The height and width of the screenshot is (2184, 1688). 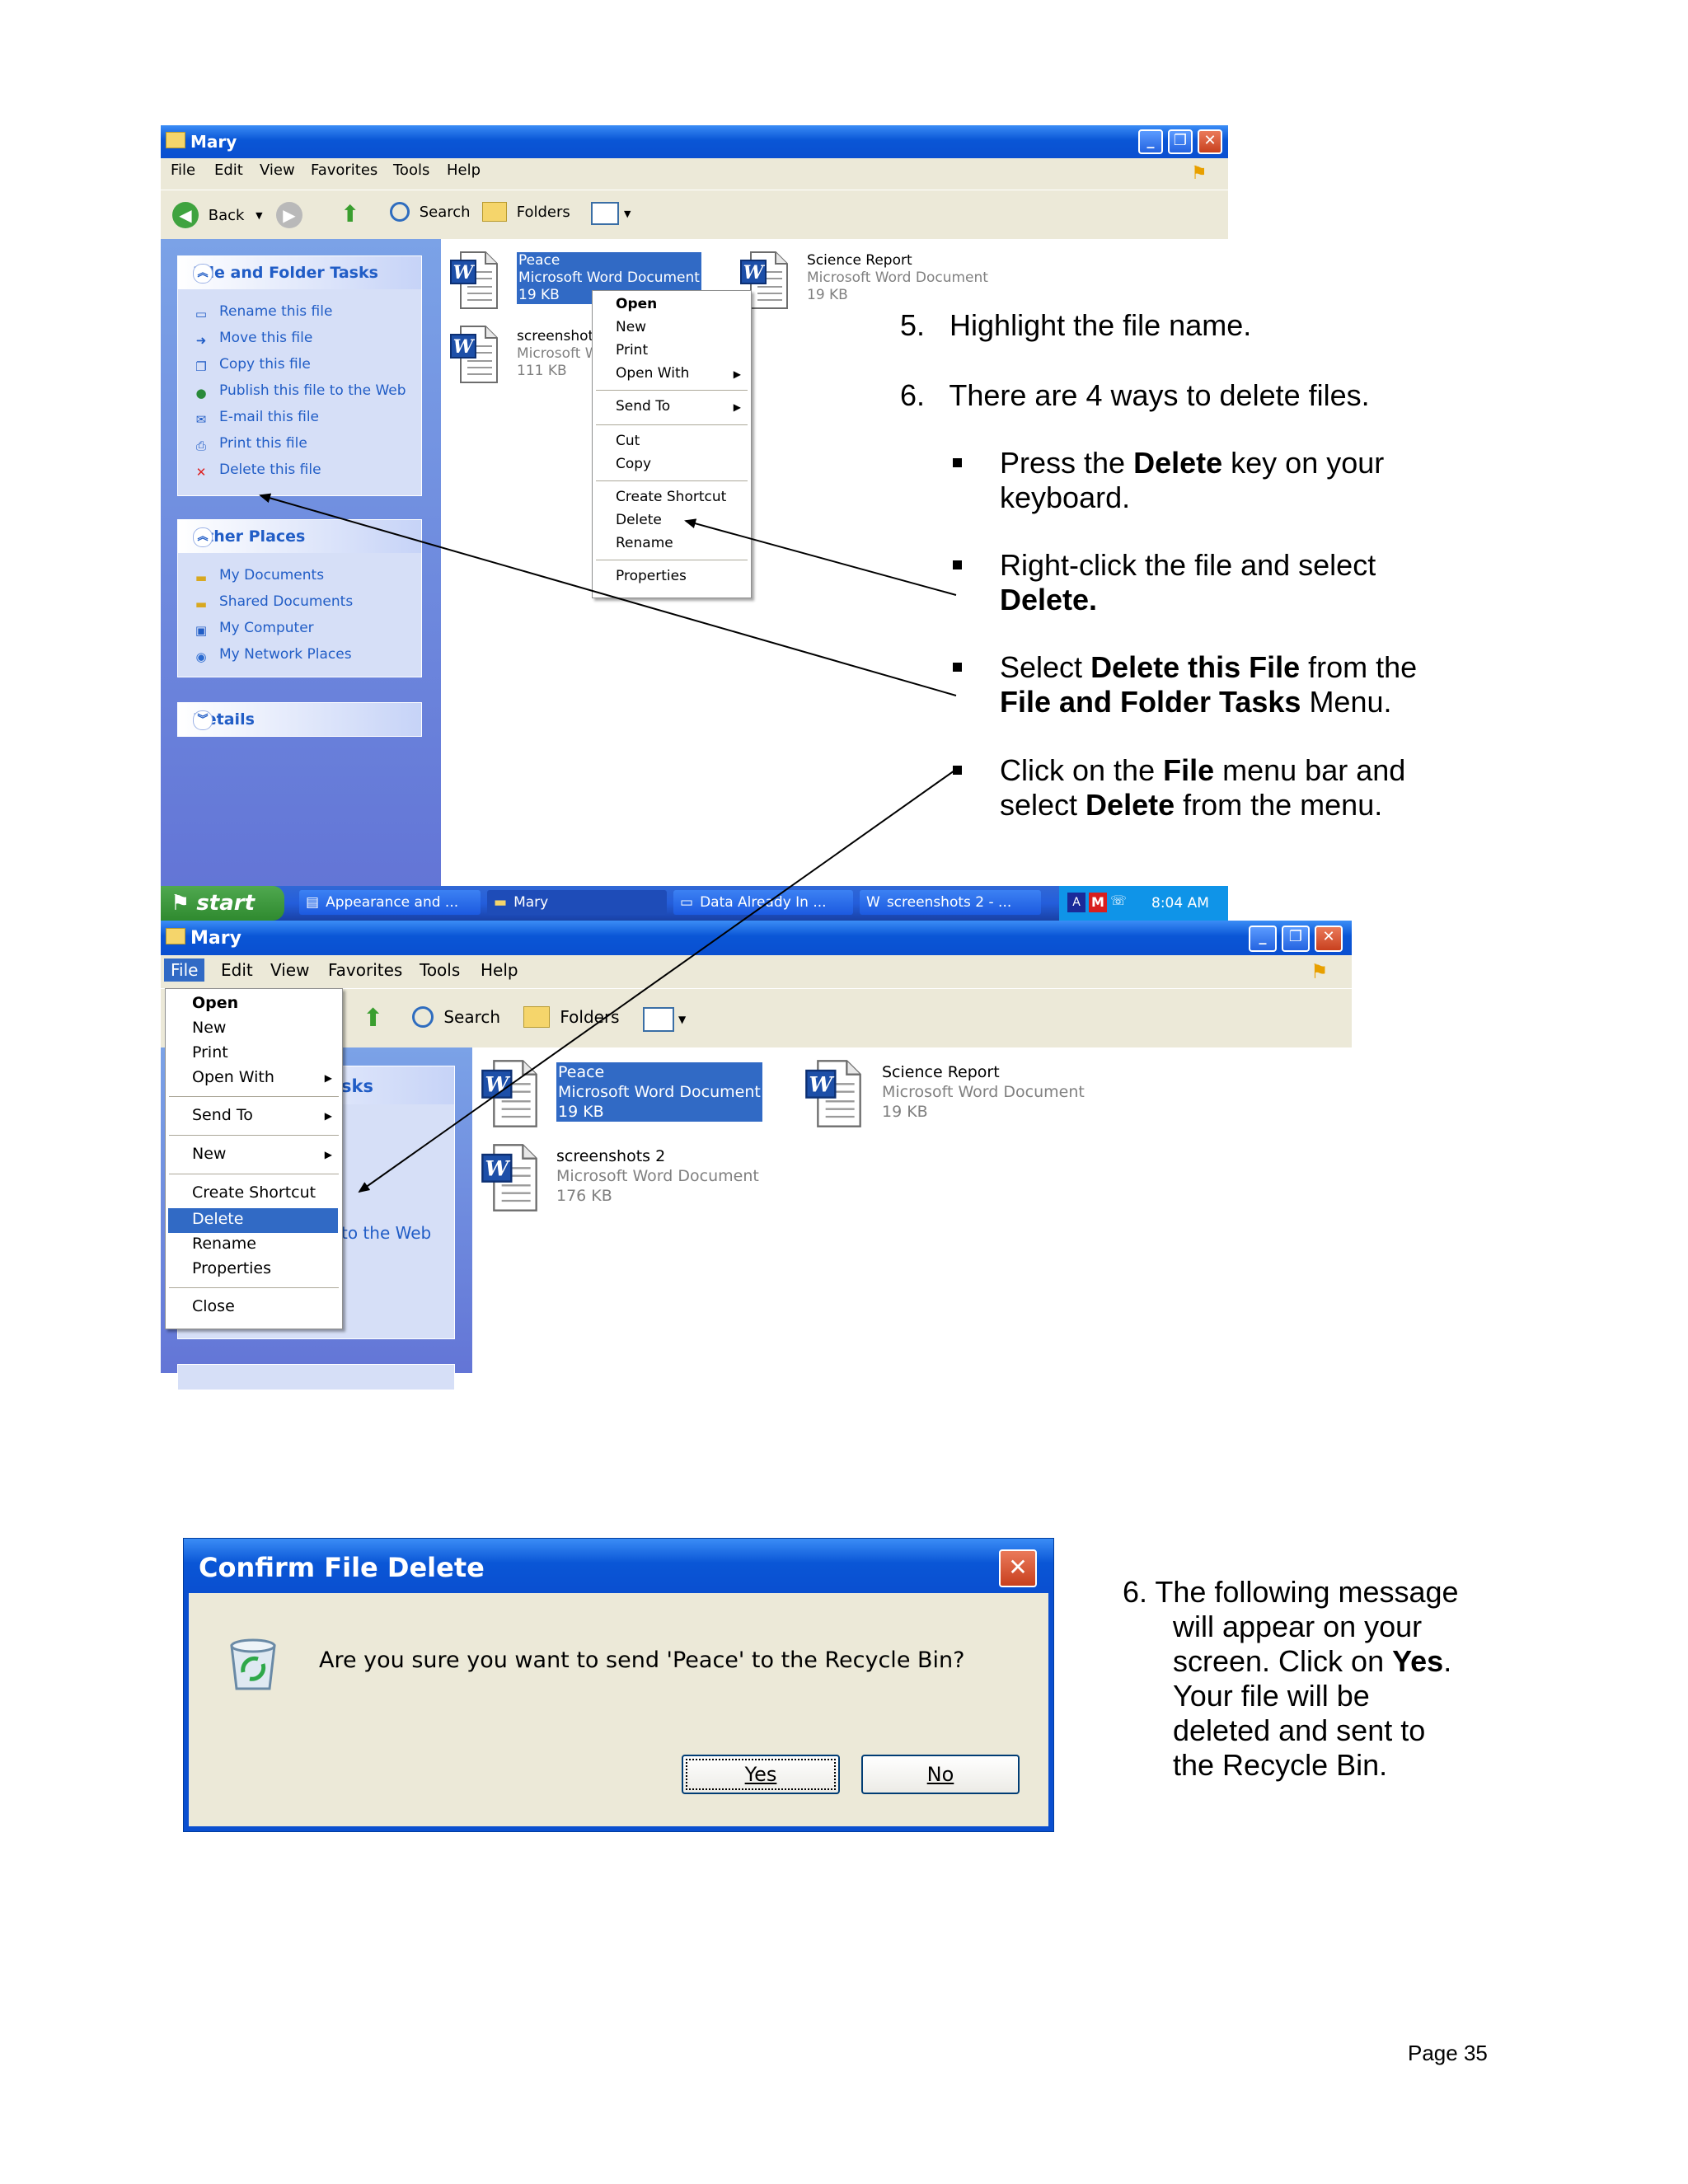 I want to click on dialog-title: Confirm File Delete, so click(x=342, y=1567).